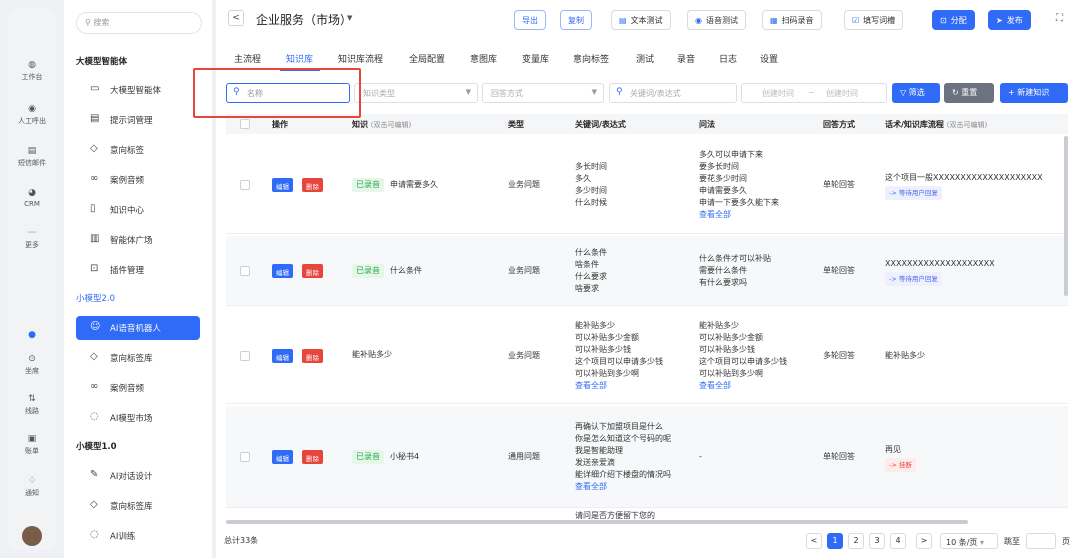  What do you see at coordinates (385, 457) in the screenshot?
I see `knowledge-cell: 已录音 小秘书4` at bounding box center [385, 457].